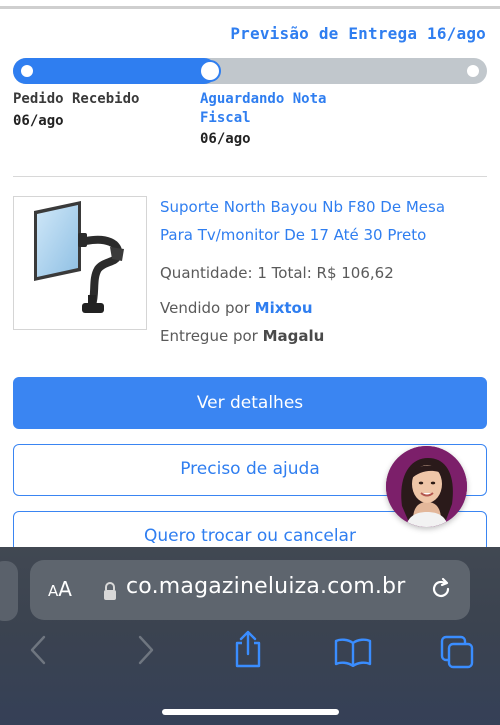 This screenshot has height=725, width=500. Describe the element at coordinates (441, 589) in the screenshot. I see `reload-icon` at that location.